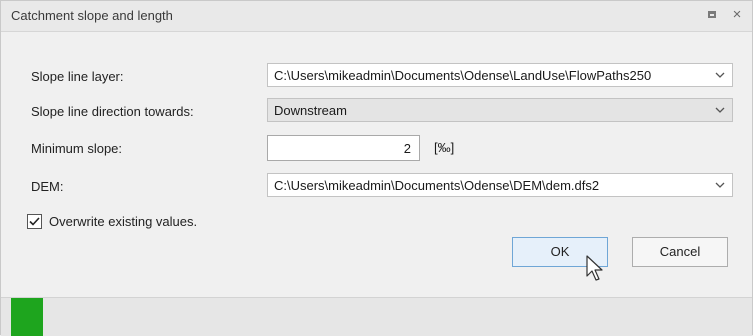 Image resolution: width=753 pixels, height=336 pixels. Describe the element at coordinates (737, 15) in the screenshot. I see `close-icon: ×` at that location.